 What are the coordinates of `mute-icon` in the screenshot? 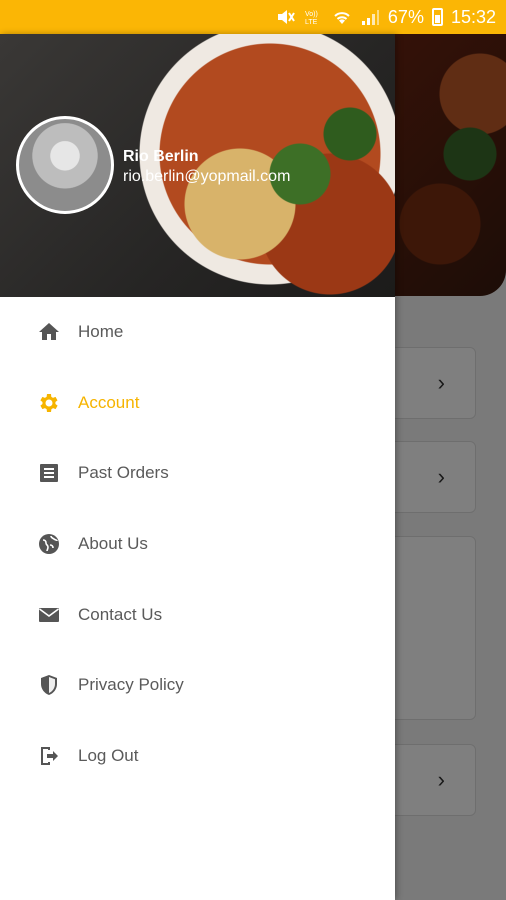 It's located at (286, 17).